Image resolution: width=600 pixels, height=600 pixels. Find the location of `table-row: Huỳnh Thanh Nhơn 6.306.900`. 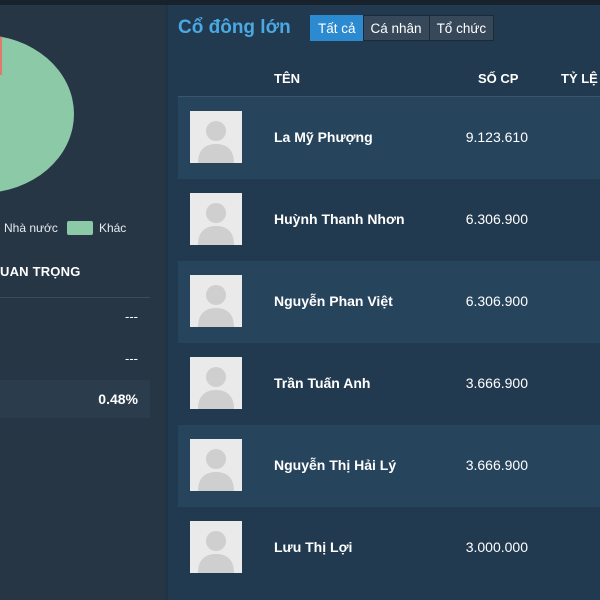

table-row: Huỳnh Thanh Nhơn 6.306.900 is located at coordinates (389, 220).